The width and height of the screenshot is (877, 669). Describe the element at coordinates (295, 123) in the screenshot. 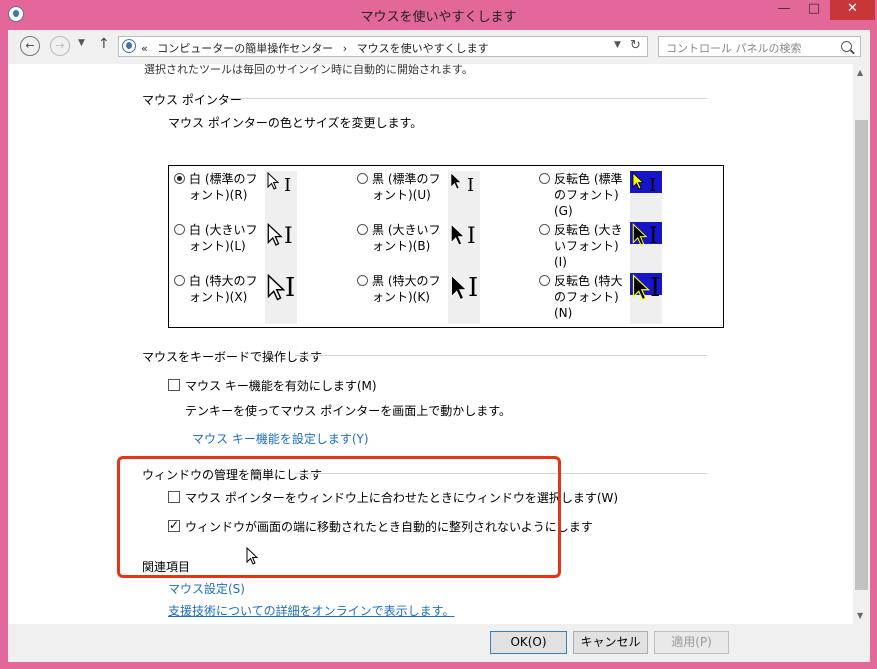

I see `mouse-pointer-desc: マウス ポインターの色とサイズを変更します。` at that location.